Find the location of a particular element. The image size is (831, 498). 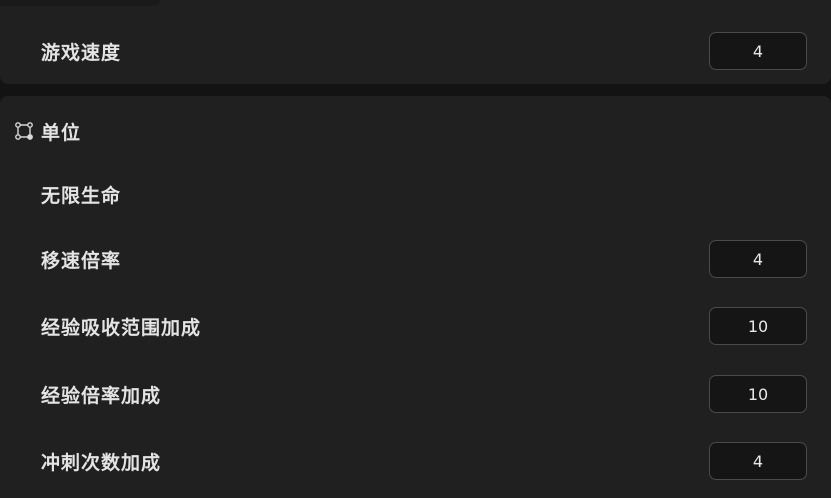

setting-row-exp-range: 经验吸收范围加成 is located at coordinates (415, 326).